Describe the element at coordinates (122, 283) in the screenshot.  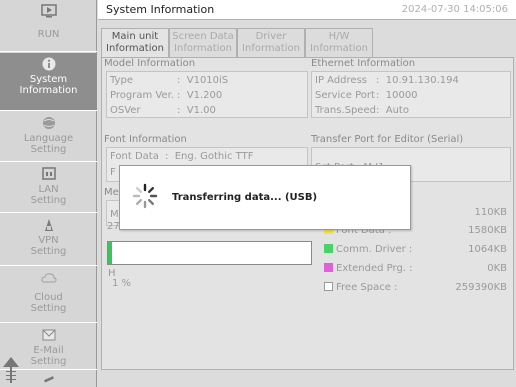
I see `memory-percent-label: 1 %` at that location.